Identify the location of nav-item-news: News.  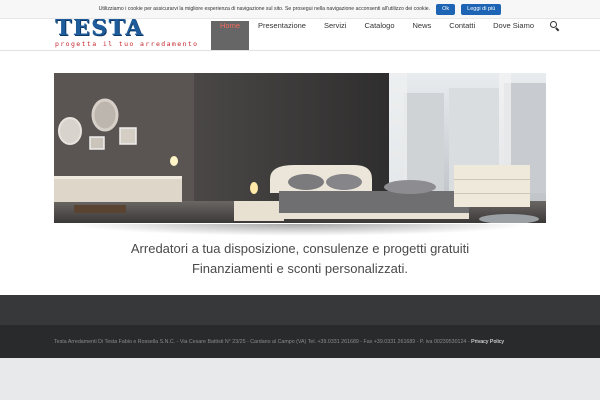
(422, 34).